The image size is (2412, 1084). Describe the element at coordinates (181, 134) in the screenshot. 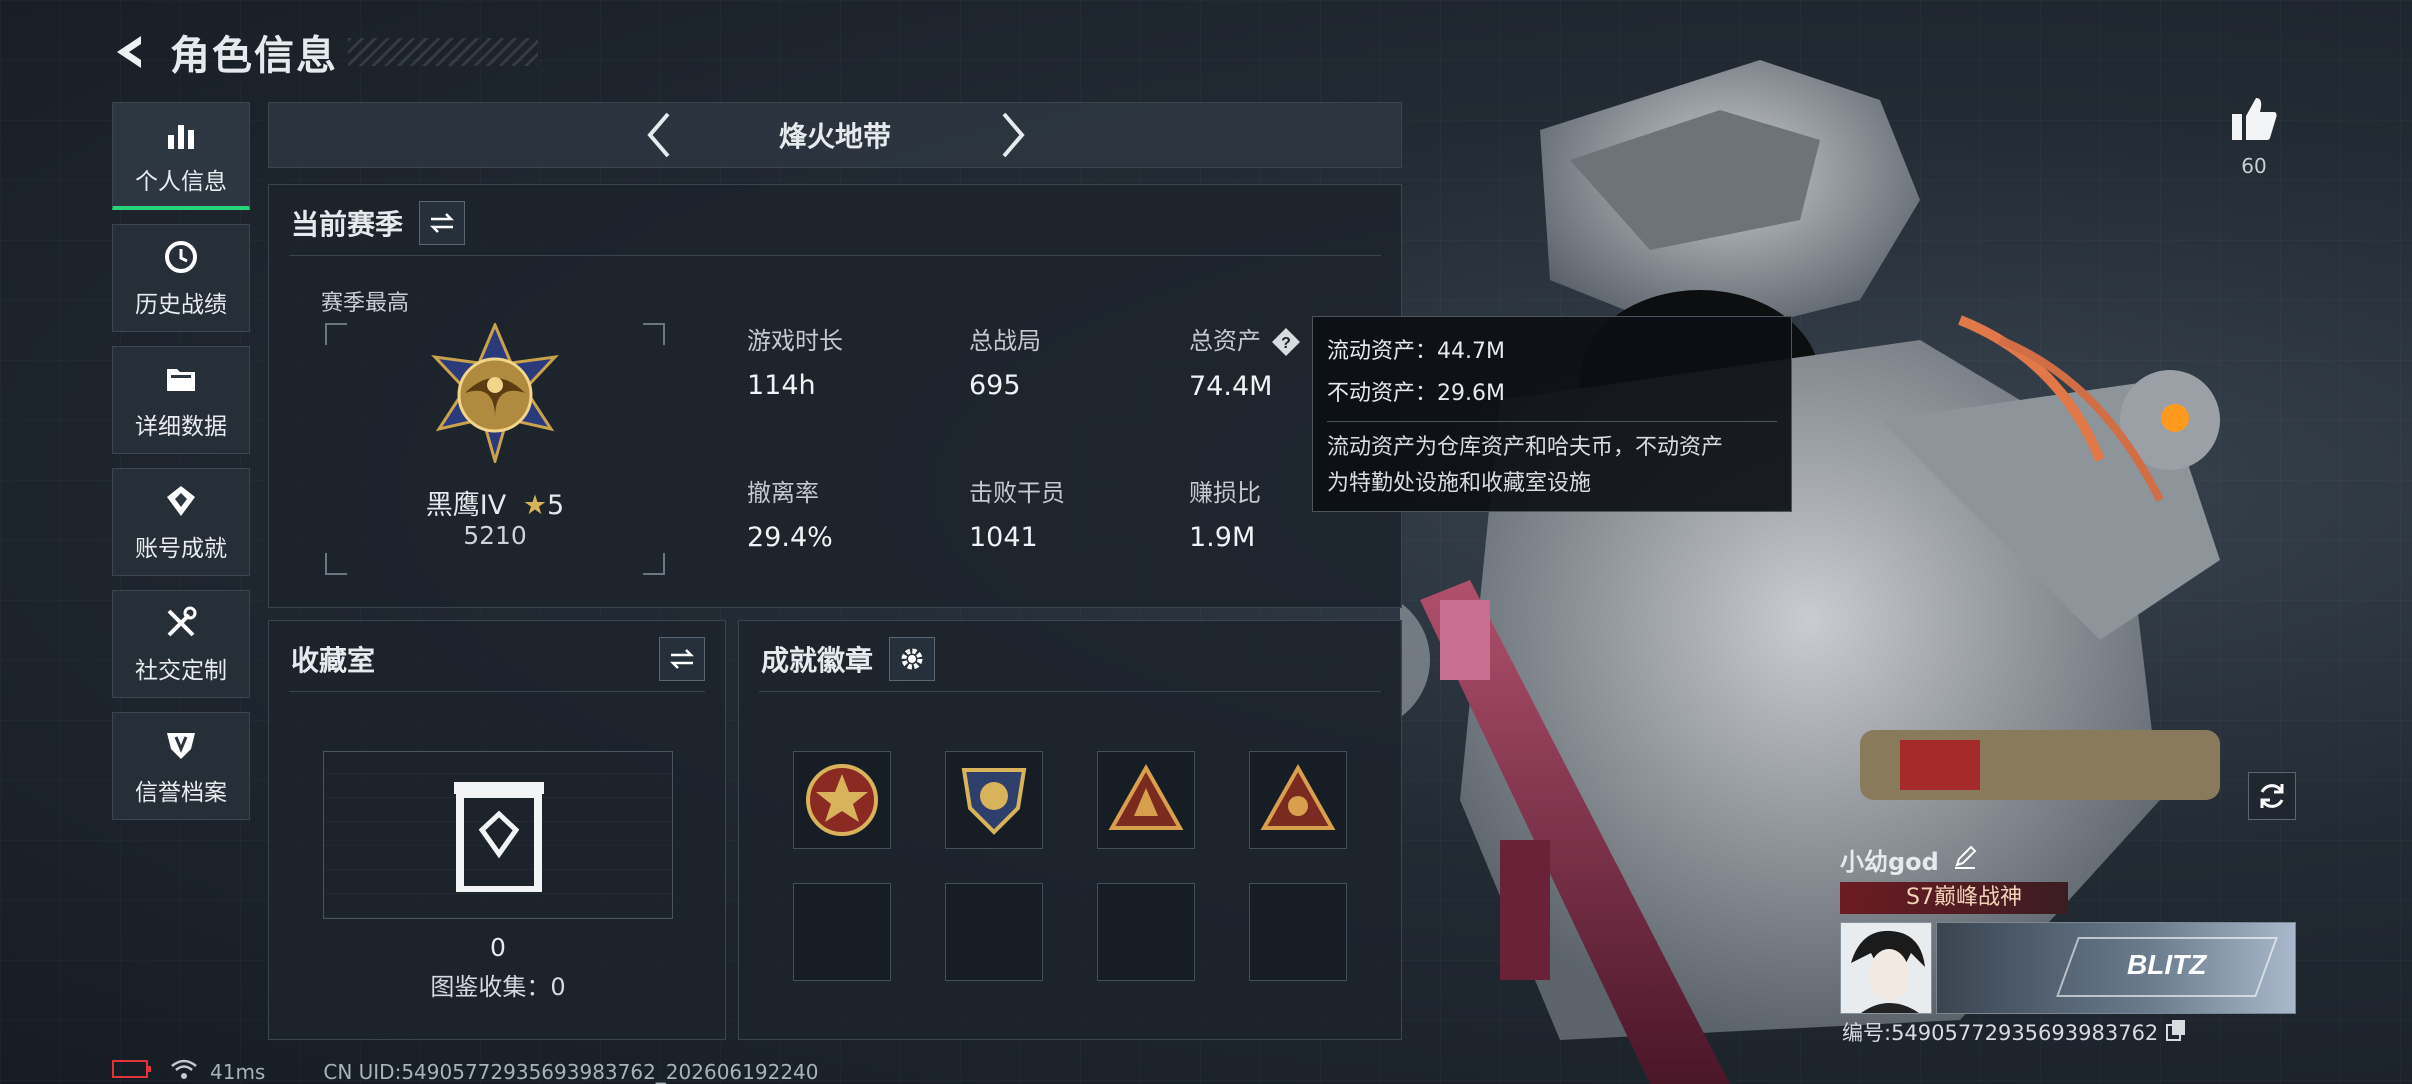

I see `bar-chart-icon` at that location.